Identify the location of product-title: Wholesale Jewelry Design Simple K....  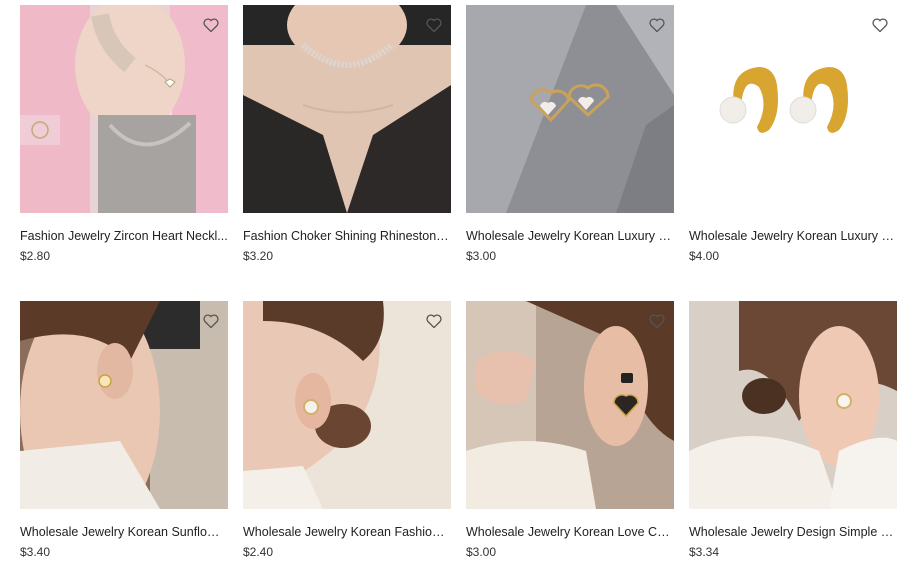
(793, 532).